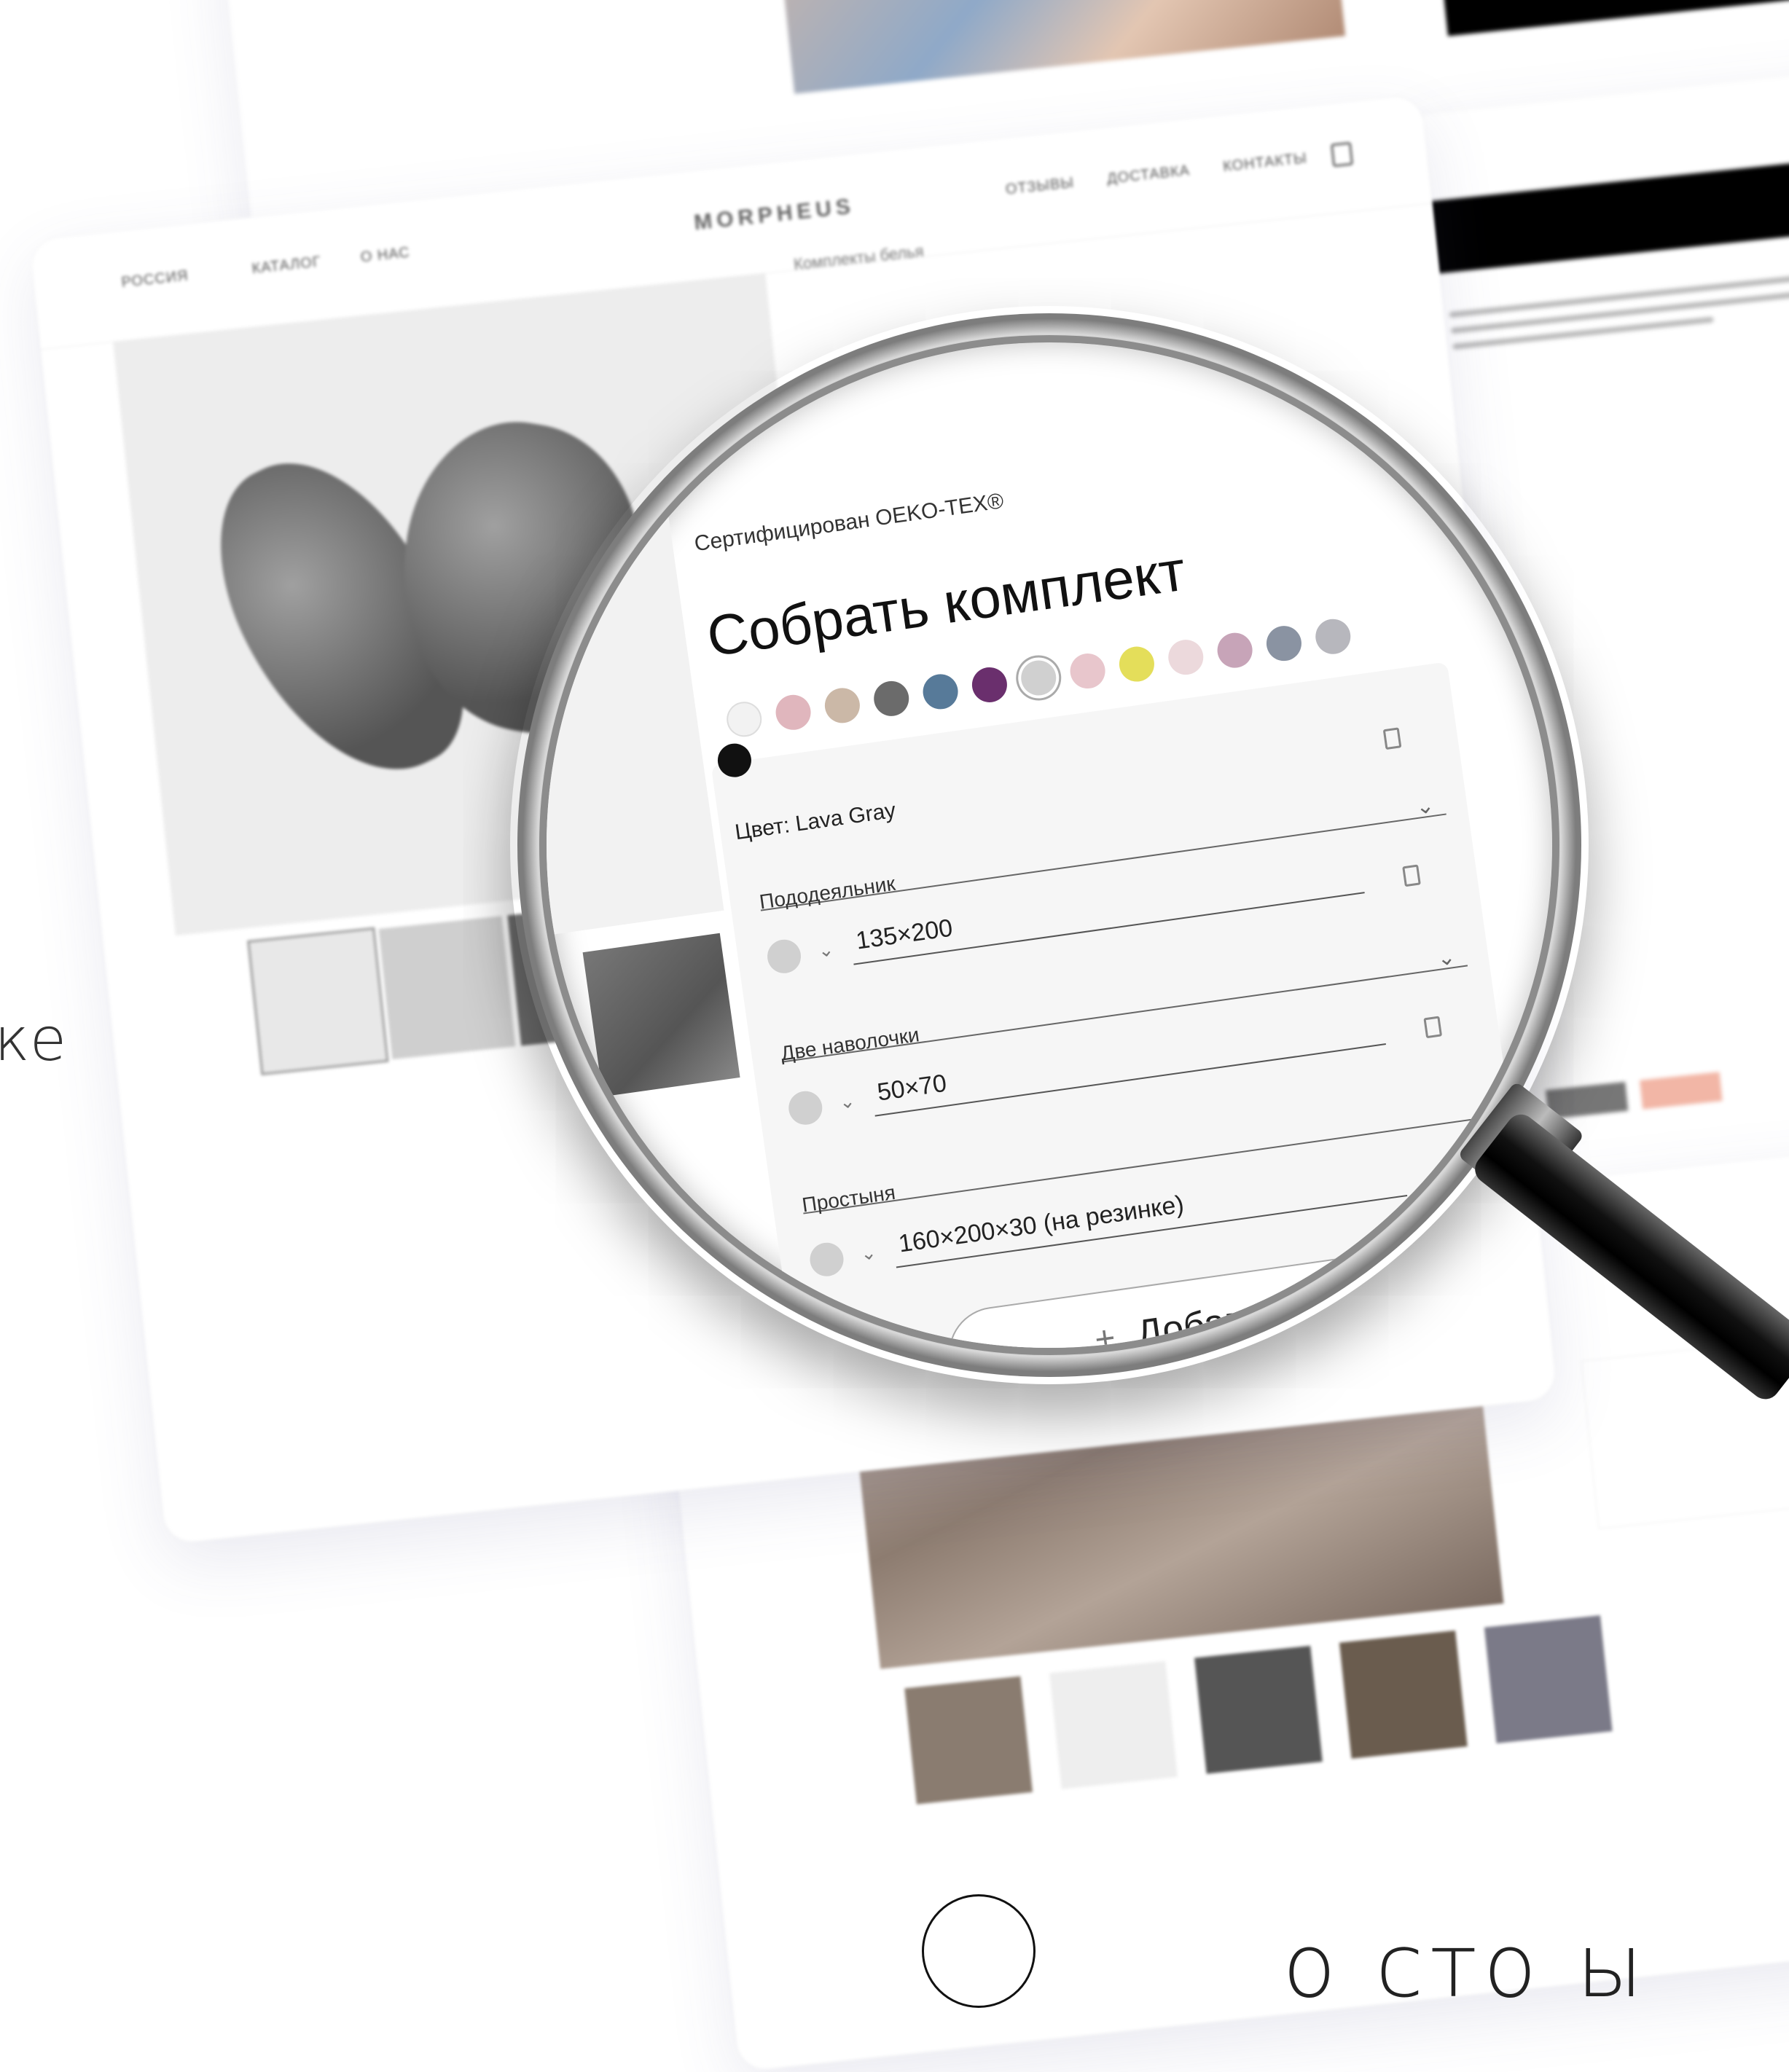 This screenshot has width=1789, height=2072. What do you see at coordinates (1057, 47) in the screenshot?
I see `lifestyle-photo` at bounding box center [1057, 47].